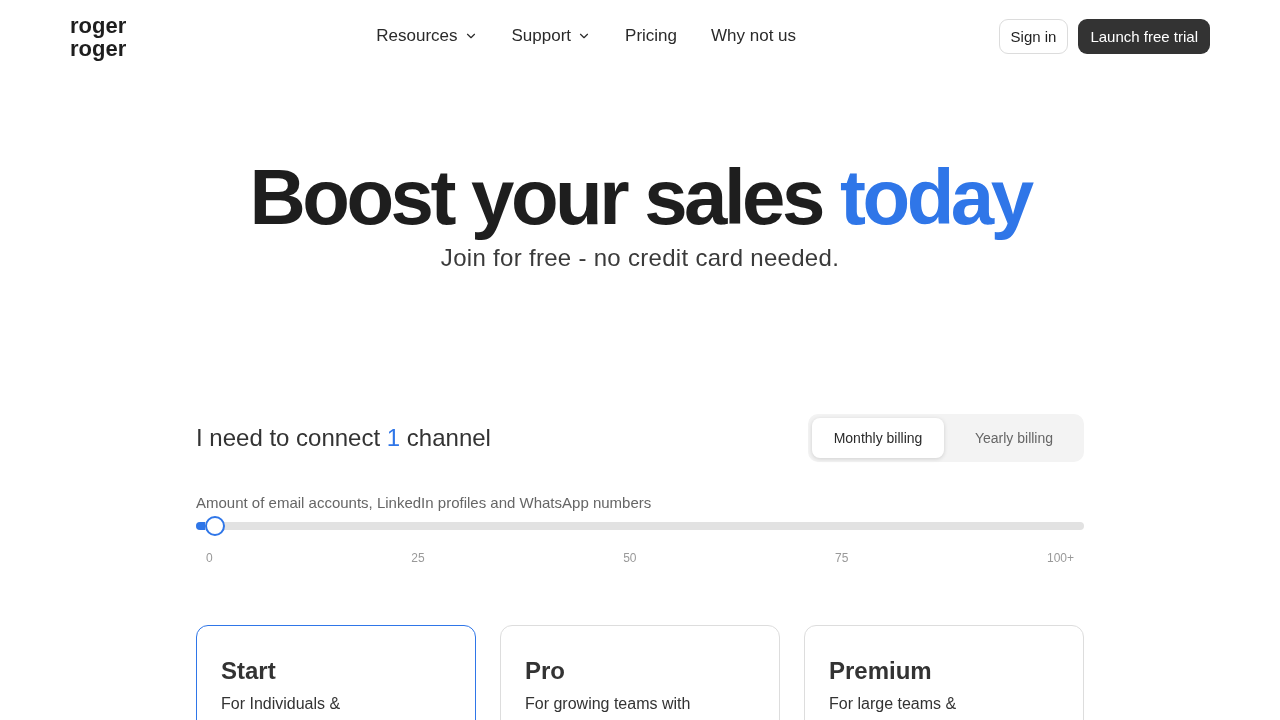  What do you see at coordinates (249, 671) in the screenshot?
I see `plan-name: Start` at bounding box center [249, 671].